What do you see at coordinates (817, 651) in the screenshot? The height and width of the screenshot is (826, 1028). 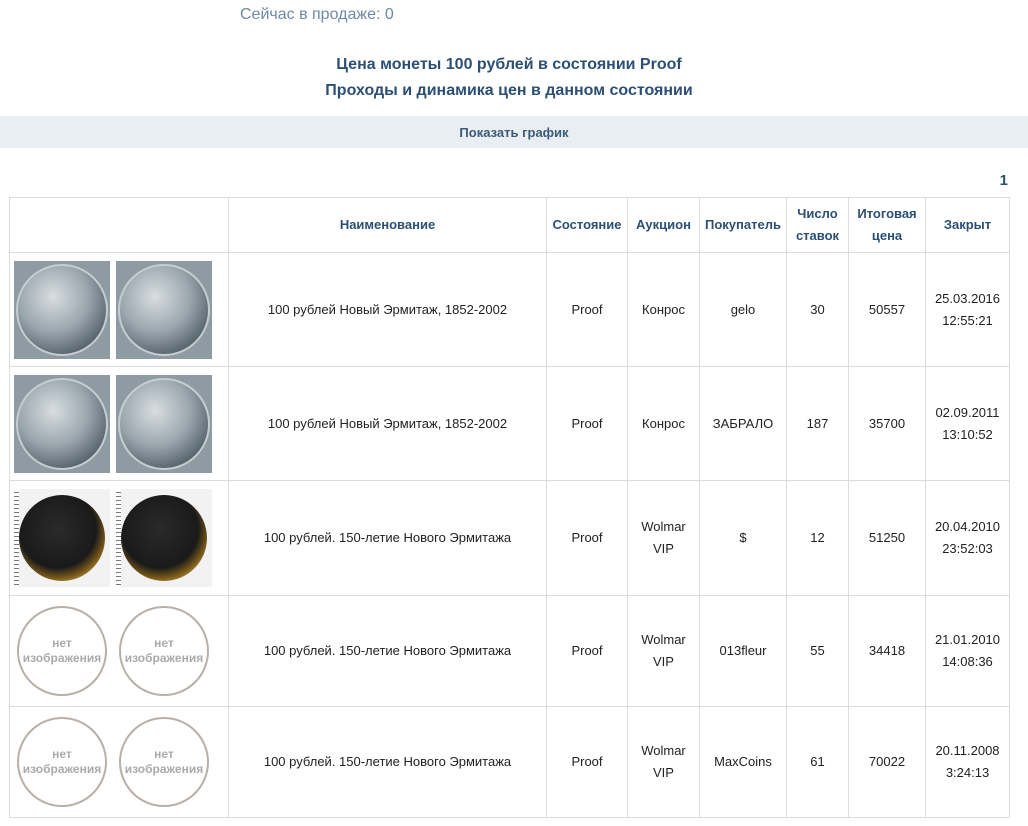 I see `bids-cell: 55` at bounding box center [817, 651].